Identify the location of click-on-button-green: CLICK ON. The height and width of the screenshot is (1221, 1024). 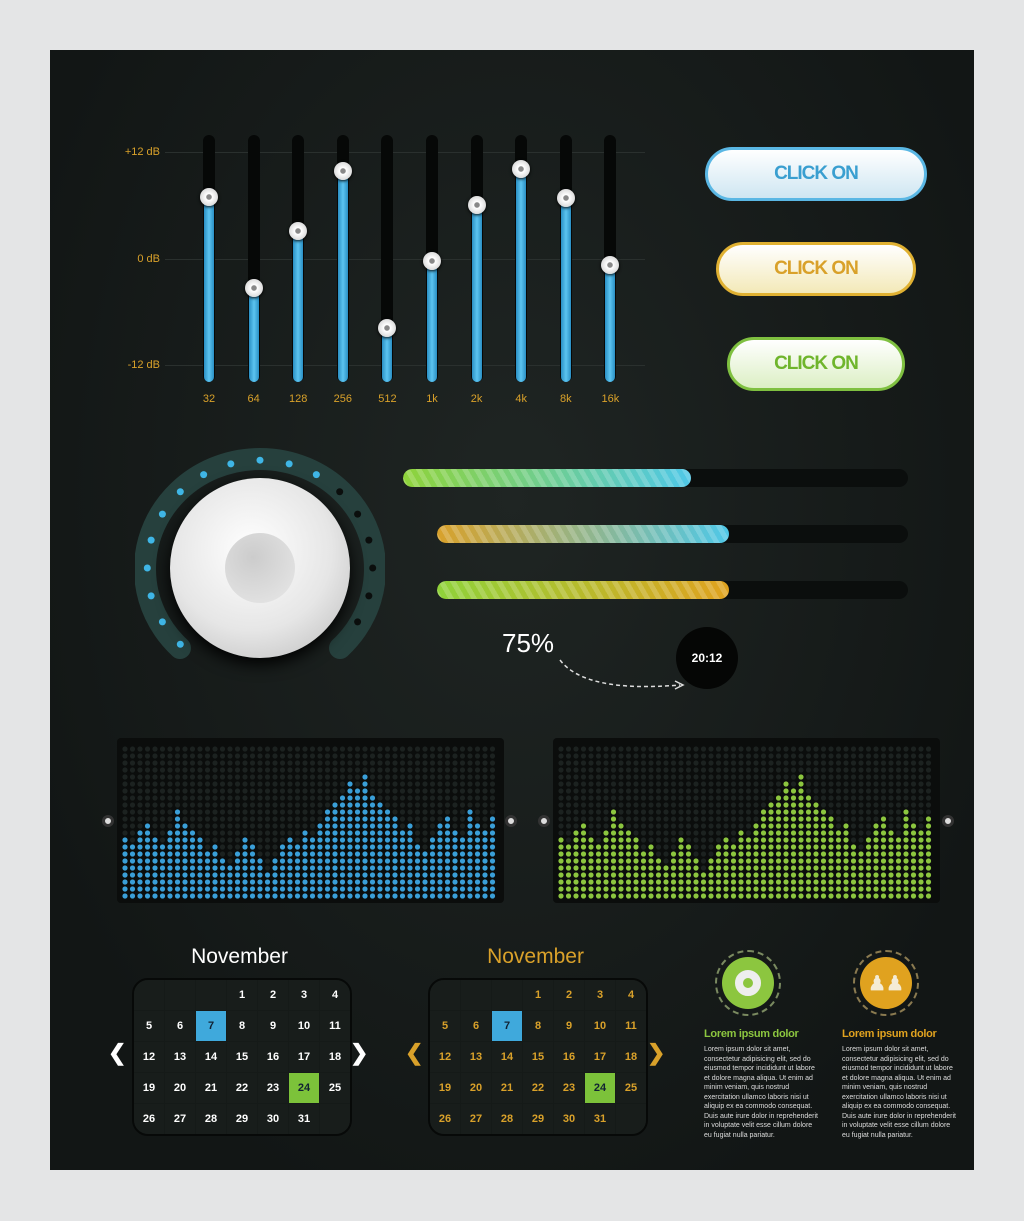
(816, 364).